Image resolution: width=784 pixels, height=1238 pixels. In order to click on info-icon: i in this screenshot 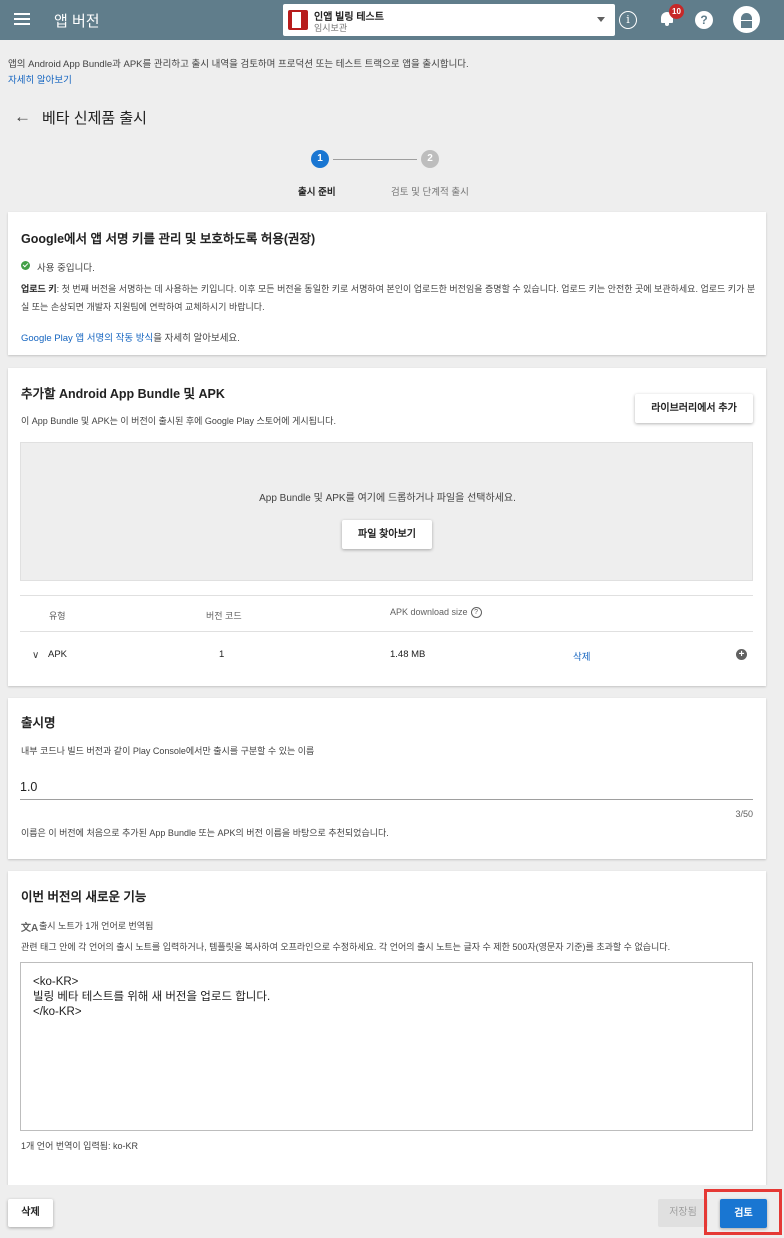, I will do `click(628, 20)`.